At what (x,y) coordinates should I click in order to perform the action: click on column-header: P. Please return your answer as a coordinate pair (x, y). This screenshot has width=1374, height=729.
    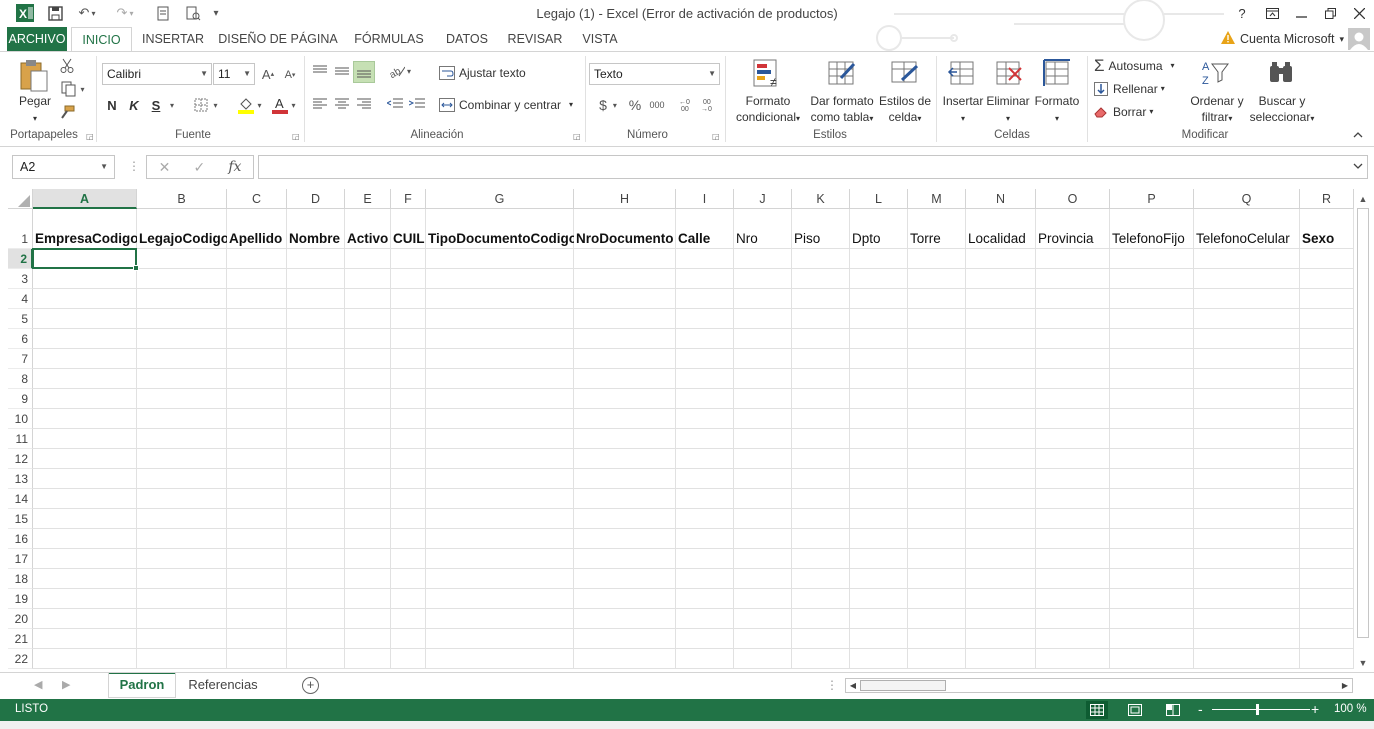
    Looking at the image, I should click on (1152, 199).